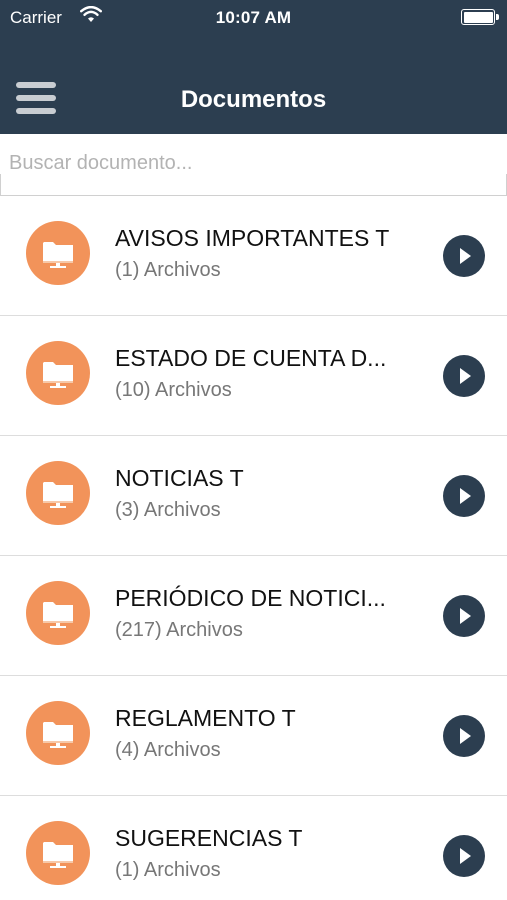  Describe the element at coordinates (253, 67) in the screenshot. I see `app-header: Carrier 10:07 AM Documentos` at that location.